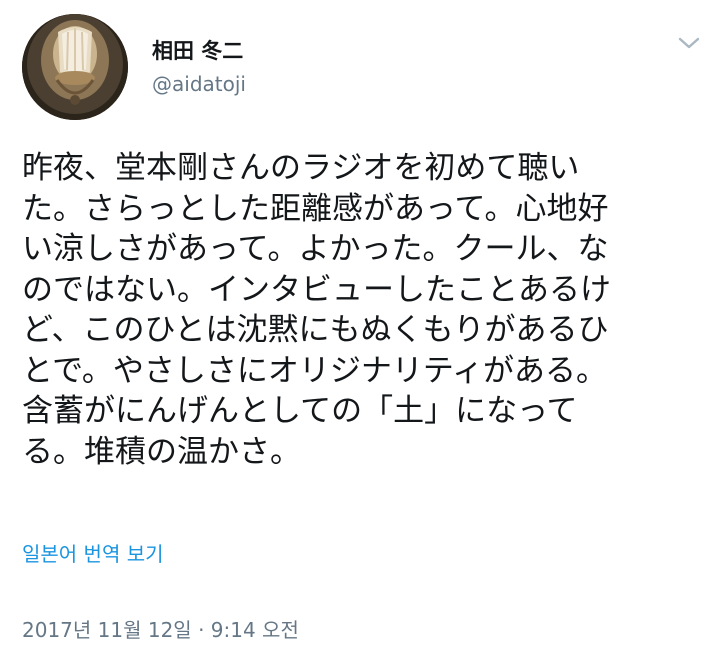 This screenshot has height=648, width=720. Describe the element at coordinates (93, 552) in the screenshot. I see `translate-tweet-link: 일본어 번역 보기` at that location.